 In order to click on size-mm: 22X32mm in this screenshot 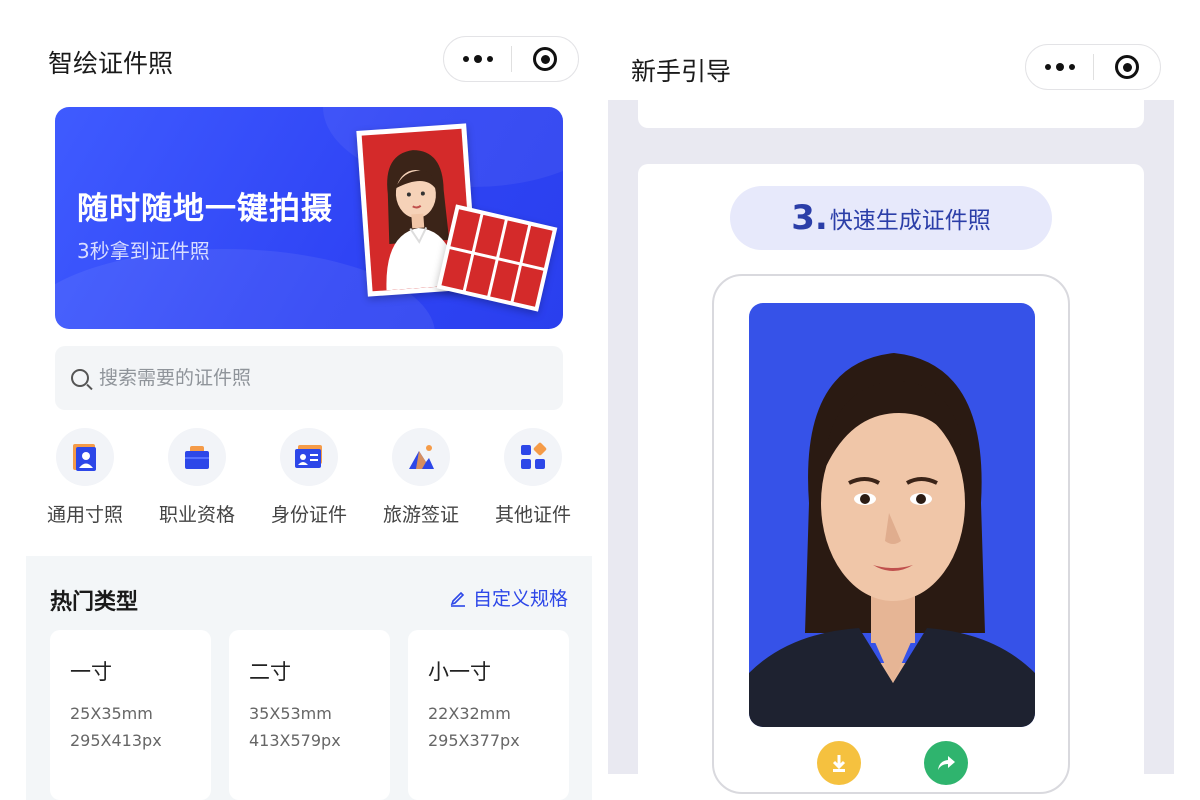, I will do `click(469, 713)`.